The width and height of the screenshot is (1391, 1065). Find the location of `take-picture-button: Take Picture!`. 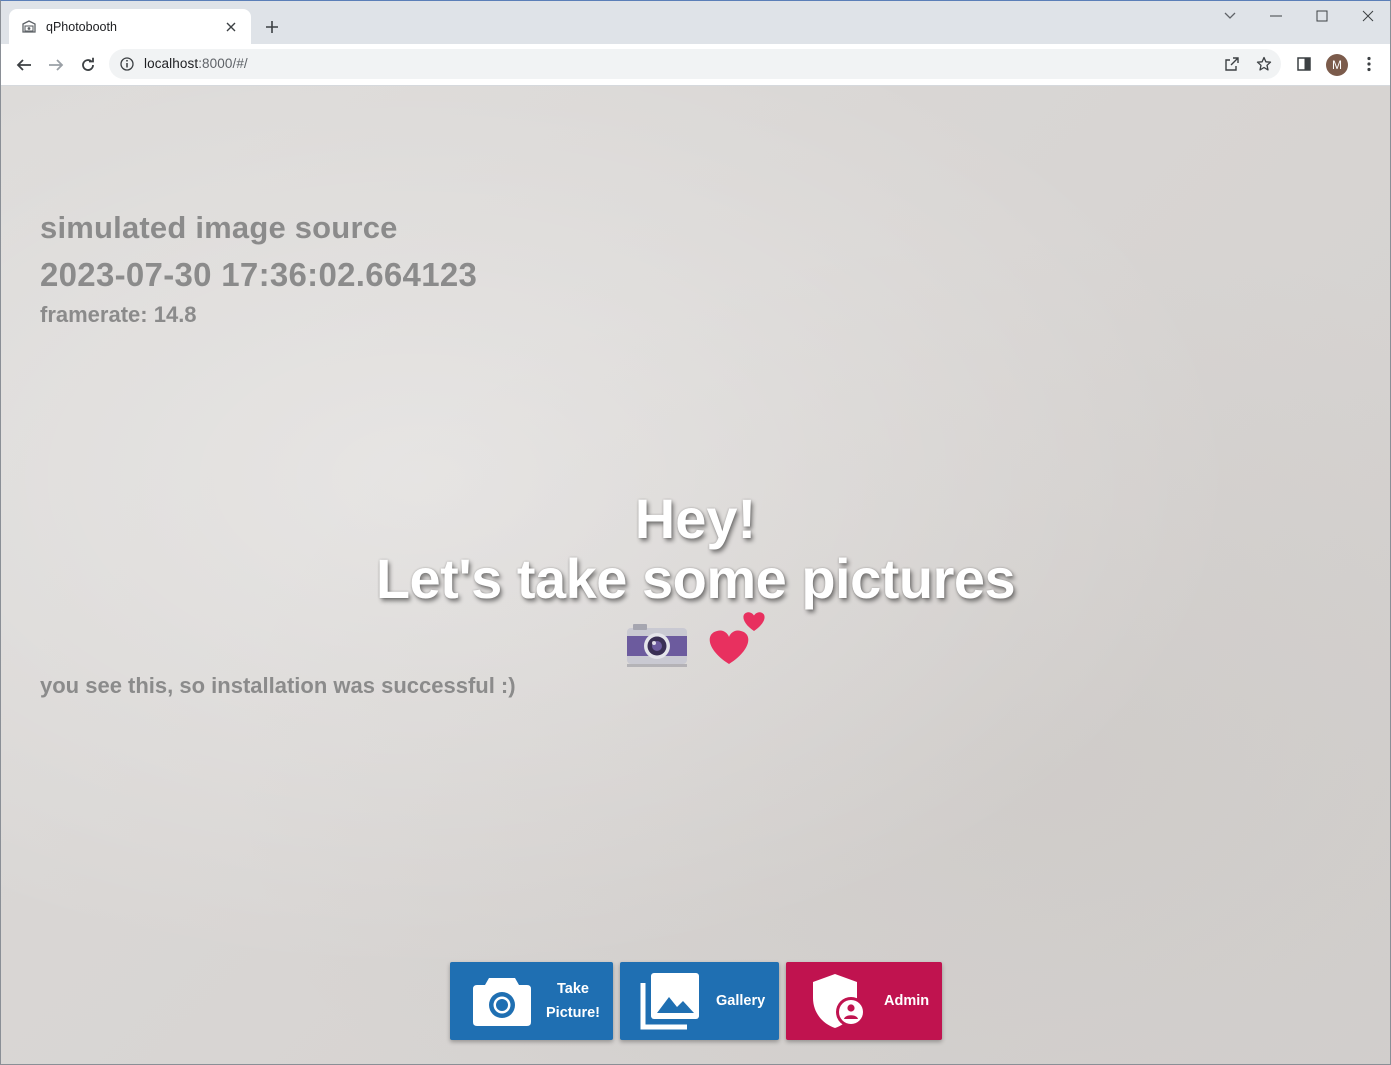

take-picture-button: Take Picture! is located at coordinates (531, 1001).